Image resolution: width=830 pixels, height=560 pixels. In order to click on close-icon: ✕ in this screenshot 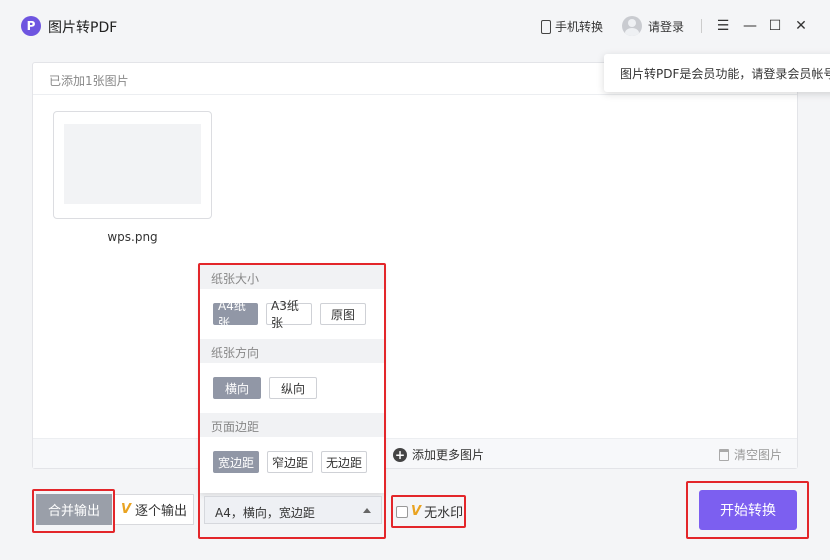, I will do `click(801, 26)`.